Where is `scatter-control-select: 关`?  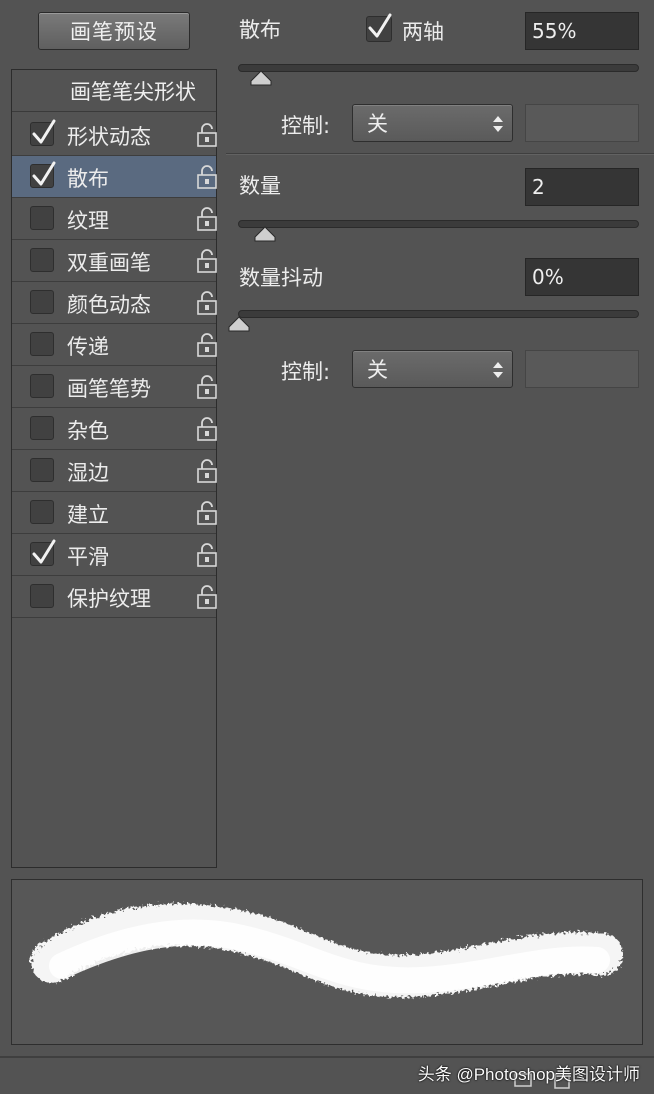 scatter-control-select: 关 is located at coordinates (432, 123).